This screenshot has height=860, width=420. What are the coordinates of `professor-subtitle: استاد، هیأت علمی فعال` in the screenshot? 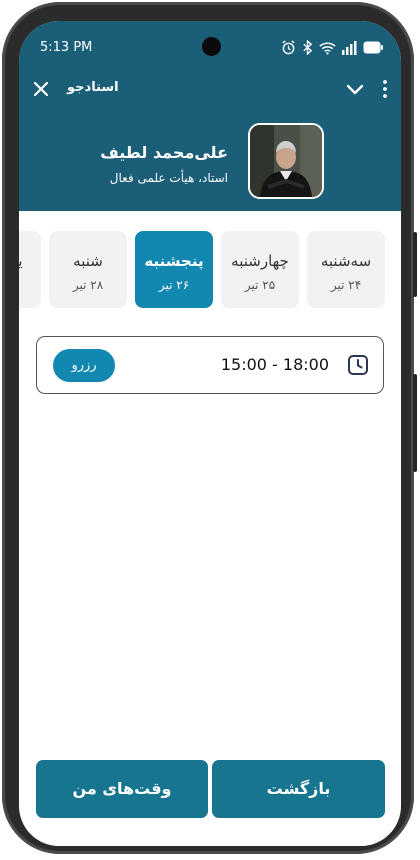 It's located at (168, 178).